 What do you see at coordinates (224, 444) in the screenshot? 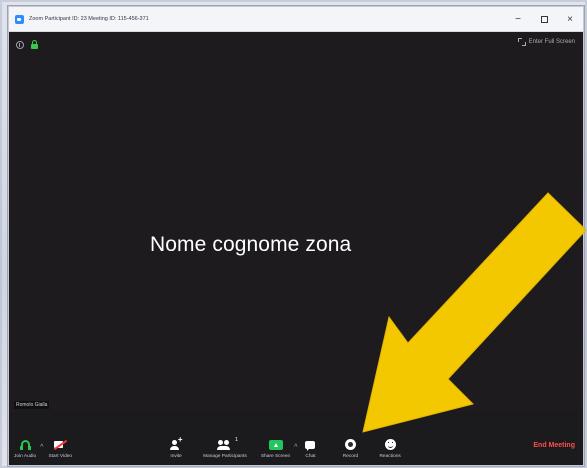
I see `participants-icon` at bounding box center [224, 444].